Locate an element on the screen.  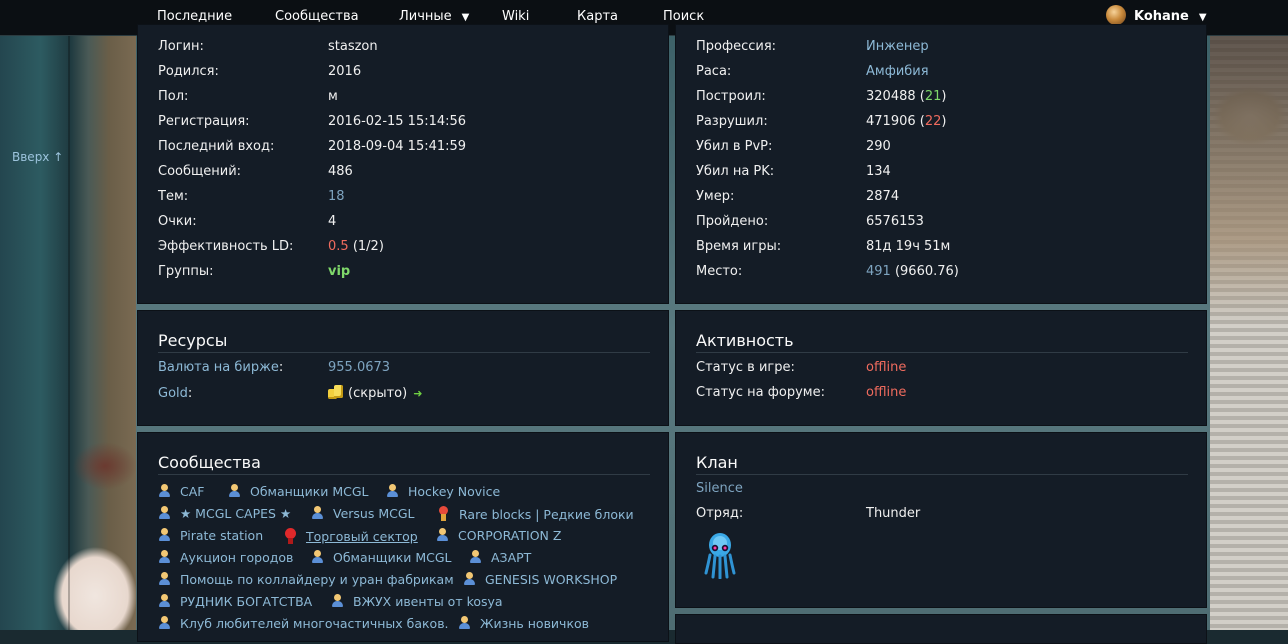
profile-label: Последний вход: is located at coordinates (216, 146).